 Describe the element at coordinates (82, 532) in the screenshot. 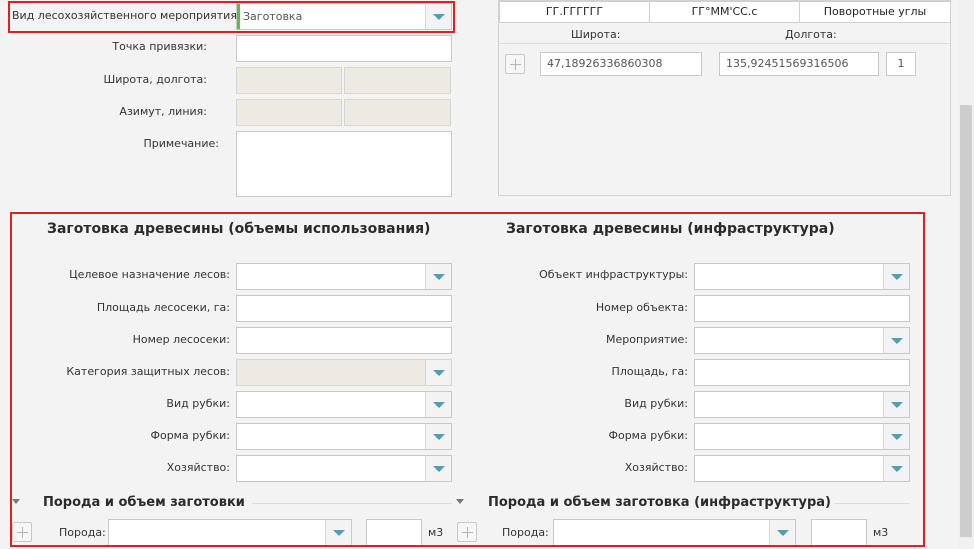

I see `species-usage-label: Порода:` at that location.